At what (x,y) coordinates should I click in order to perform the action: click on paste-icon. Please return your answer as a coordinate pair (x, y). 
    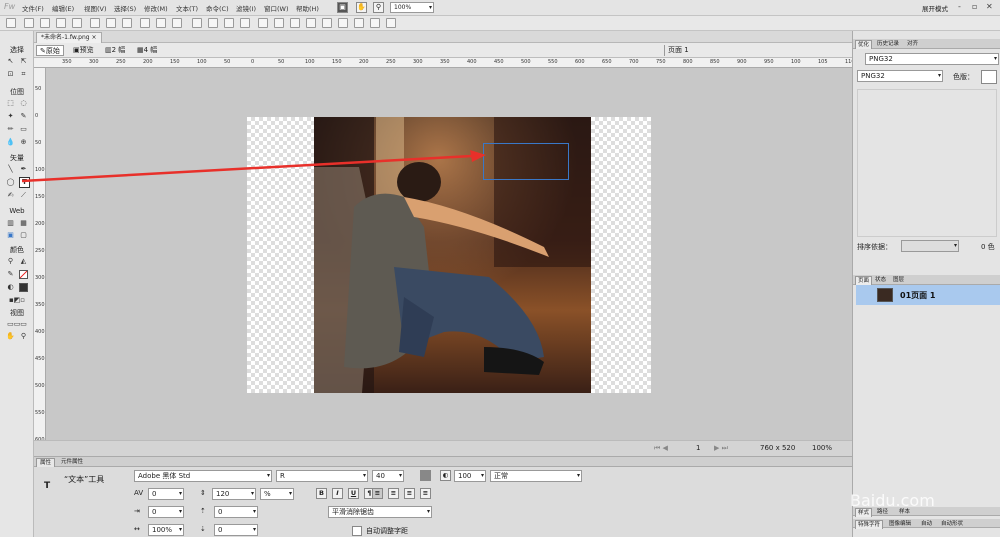
    Looking at the image, I should click on (177, 23).